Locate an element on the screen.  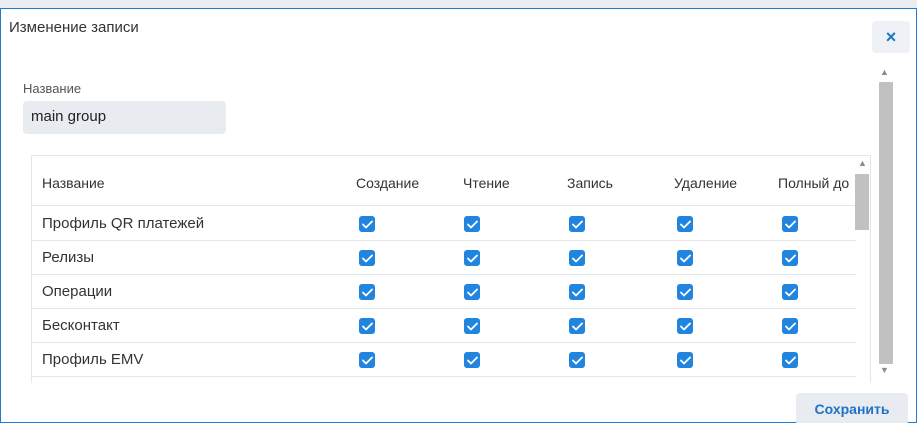
arrow-down-icon: ▼ is located at coordinates (884, 370).